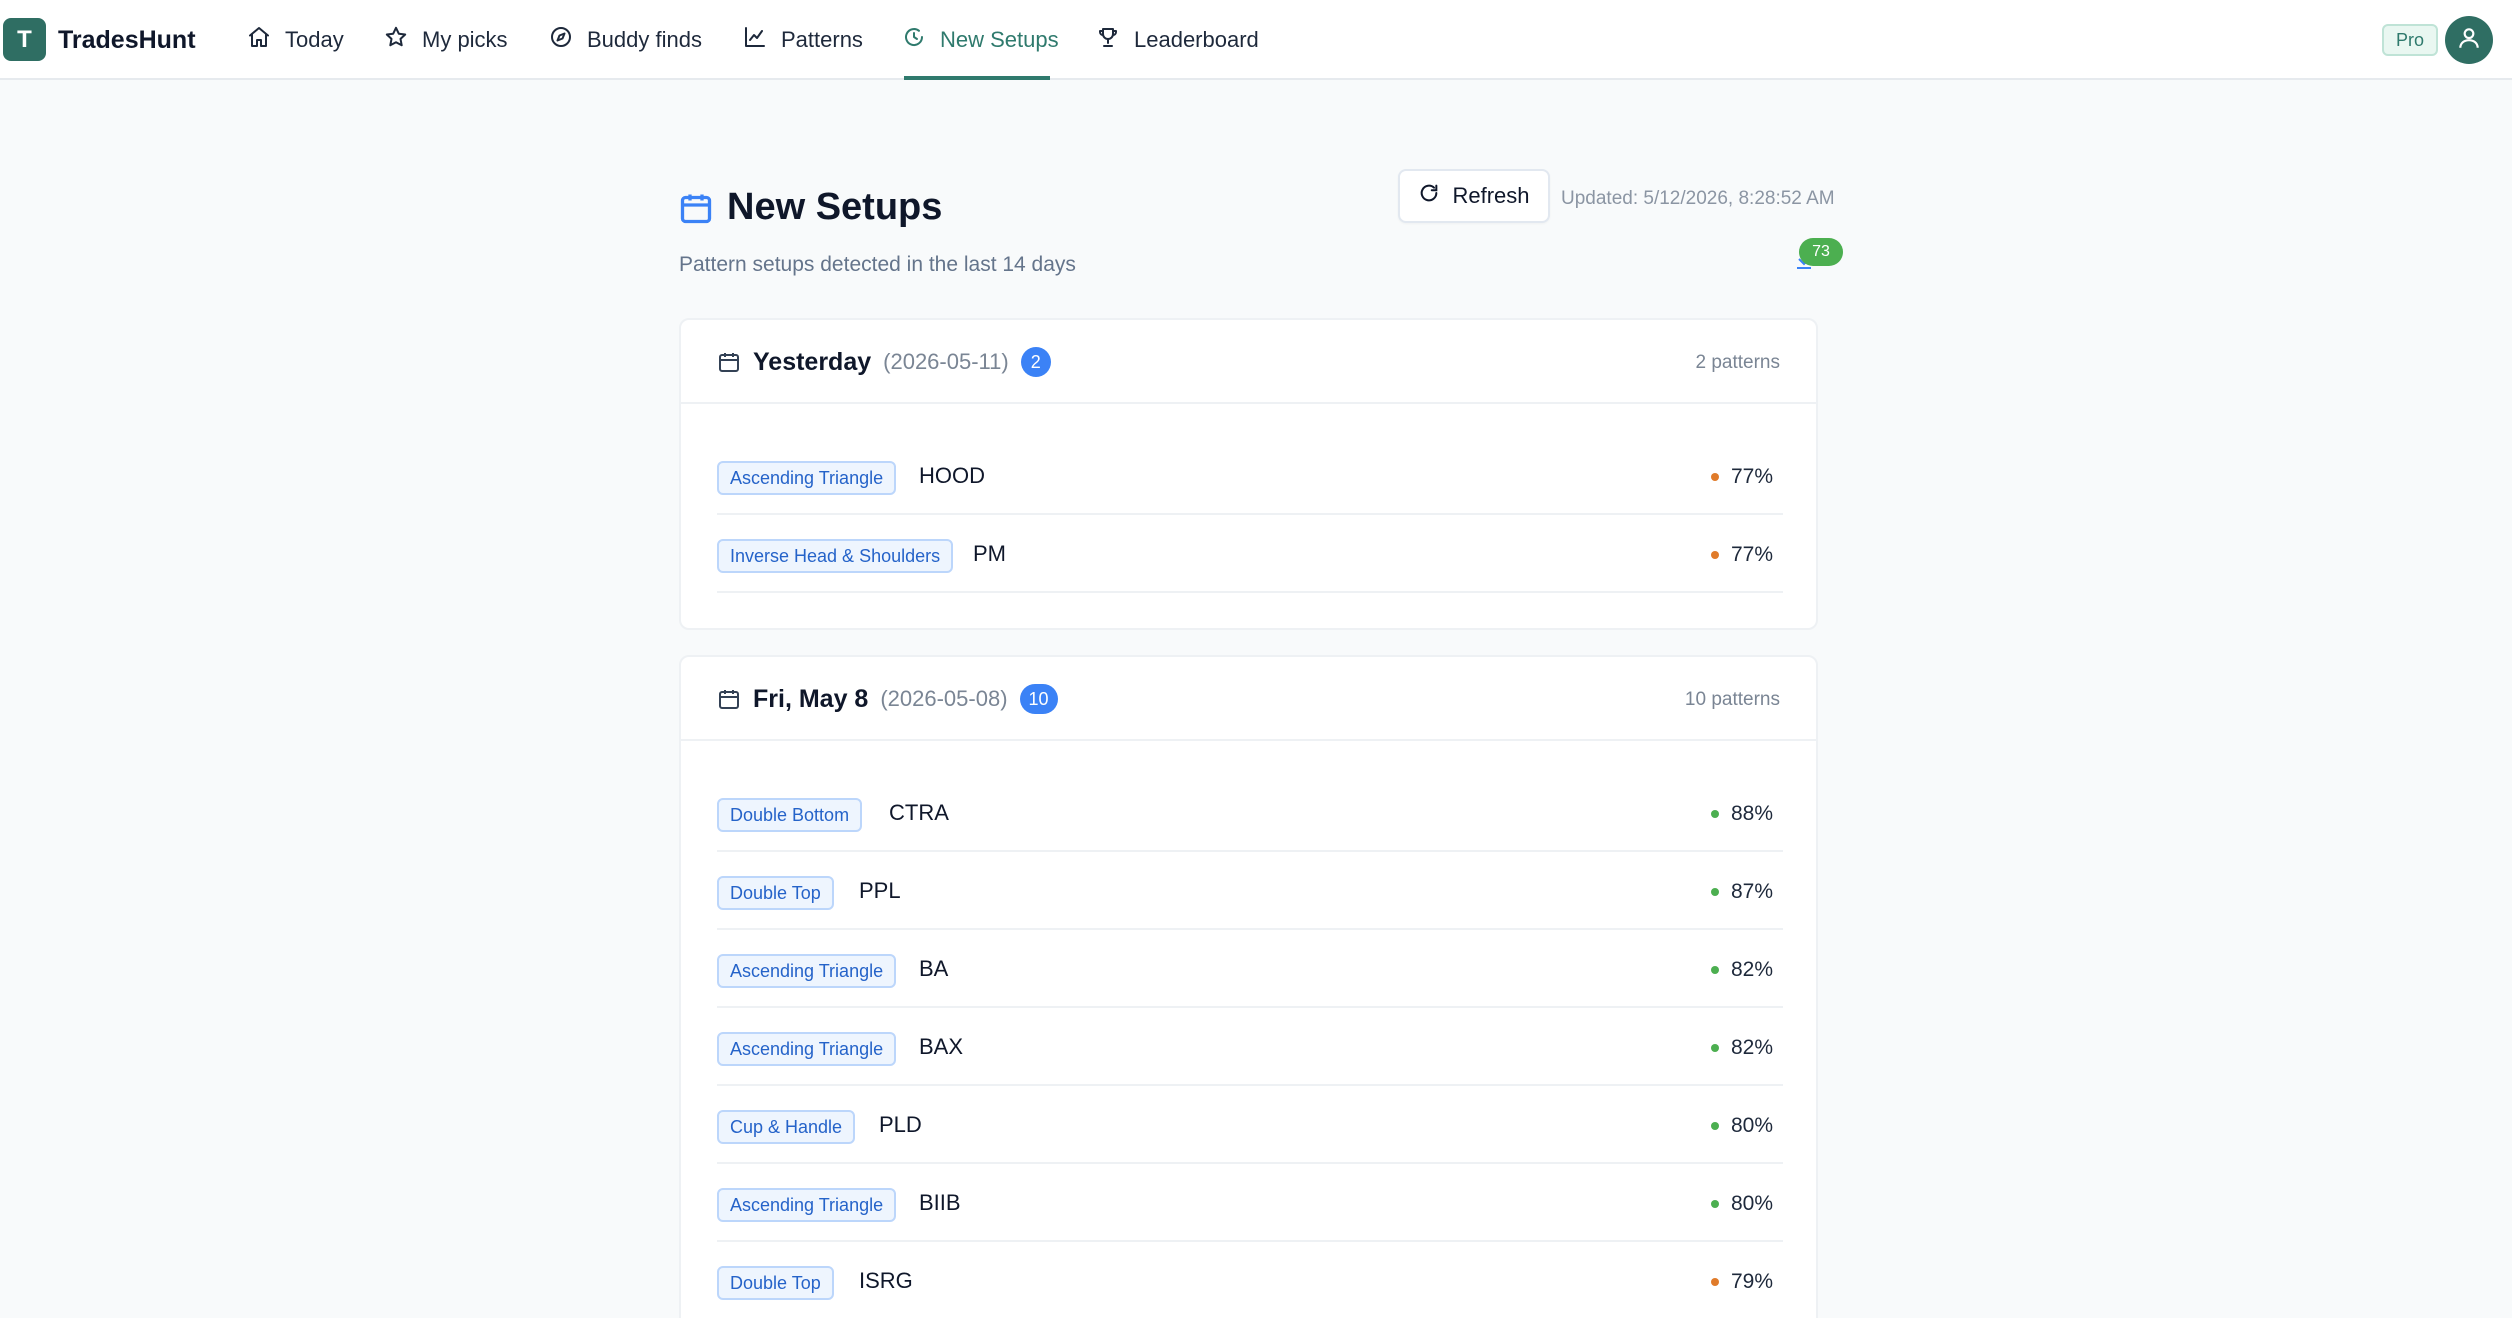  Describe the element at coordinates (900, 1124) in the screenshot. I see `ticker-symbol: PLD` at that location.